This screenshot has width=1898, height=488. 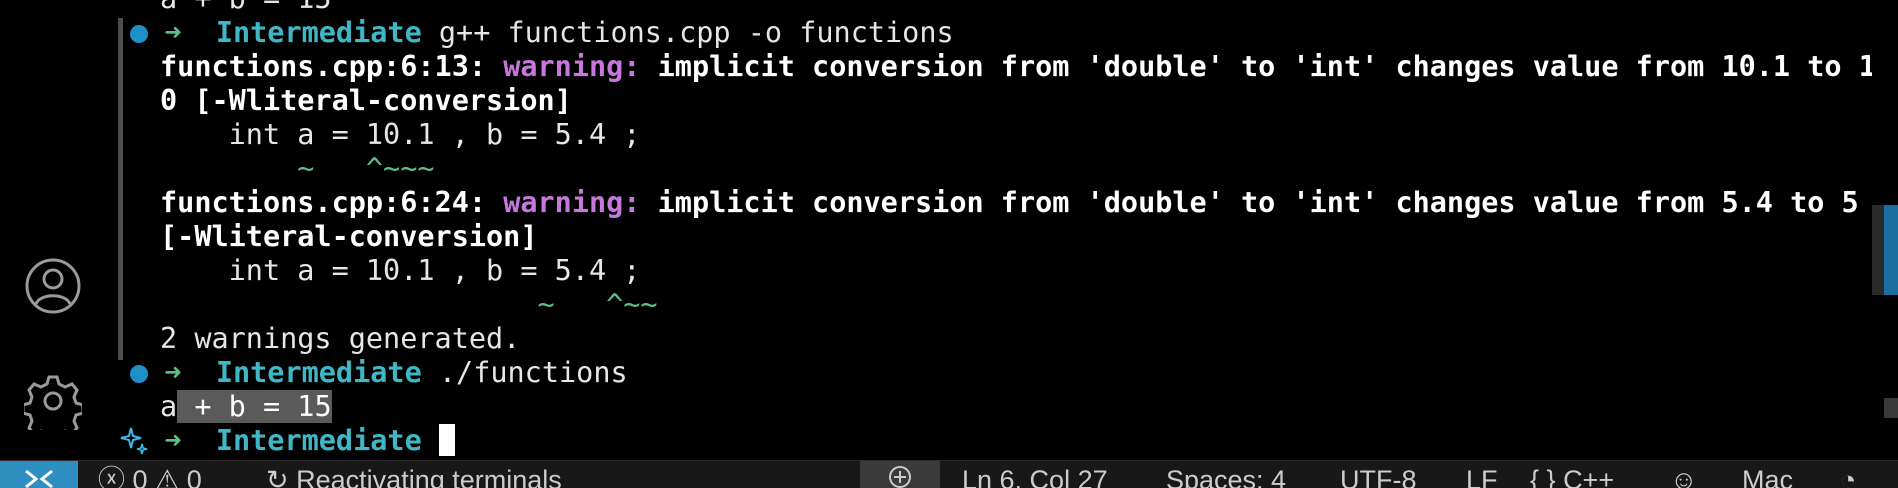 What do you see at coordinates (340, 338) in the screenshot?
I see `warnings-summary: 2 warnings generated.` at bounding box center [340, 338].